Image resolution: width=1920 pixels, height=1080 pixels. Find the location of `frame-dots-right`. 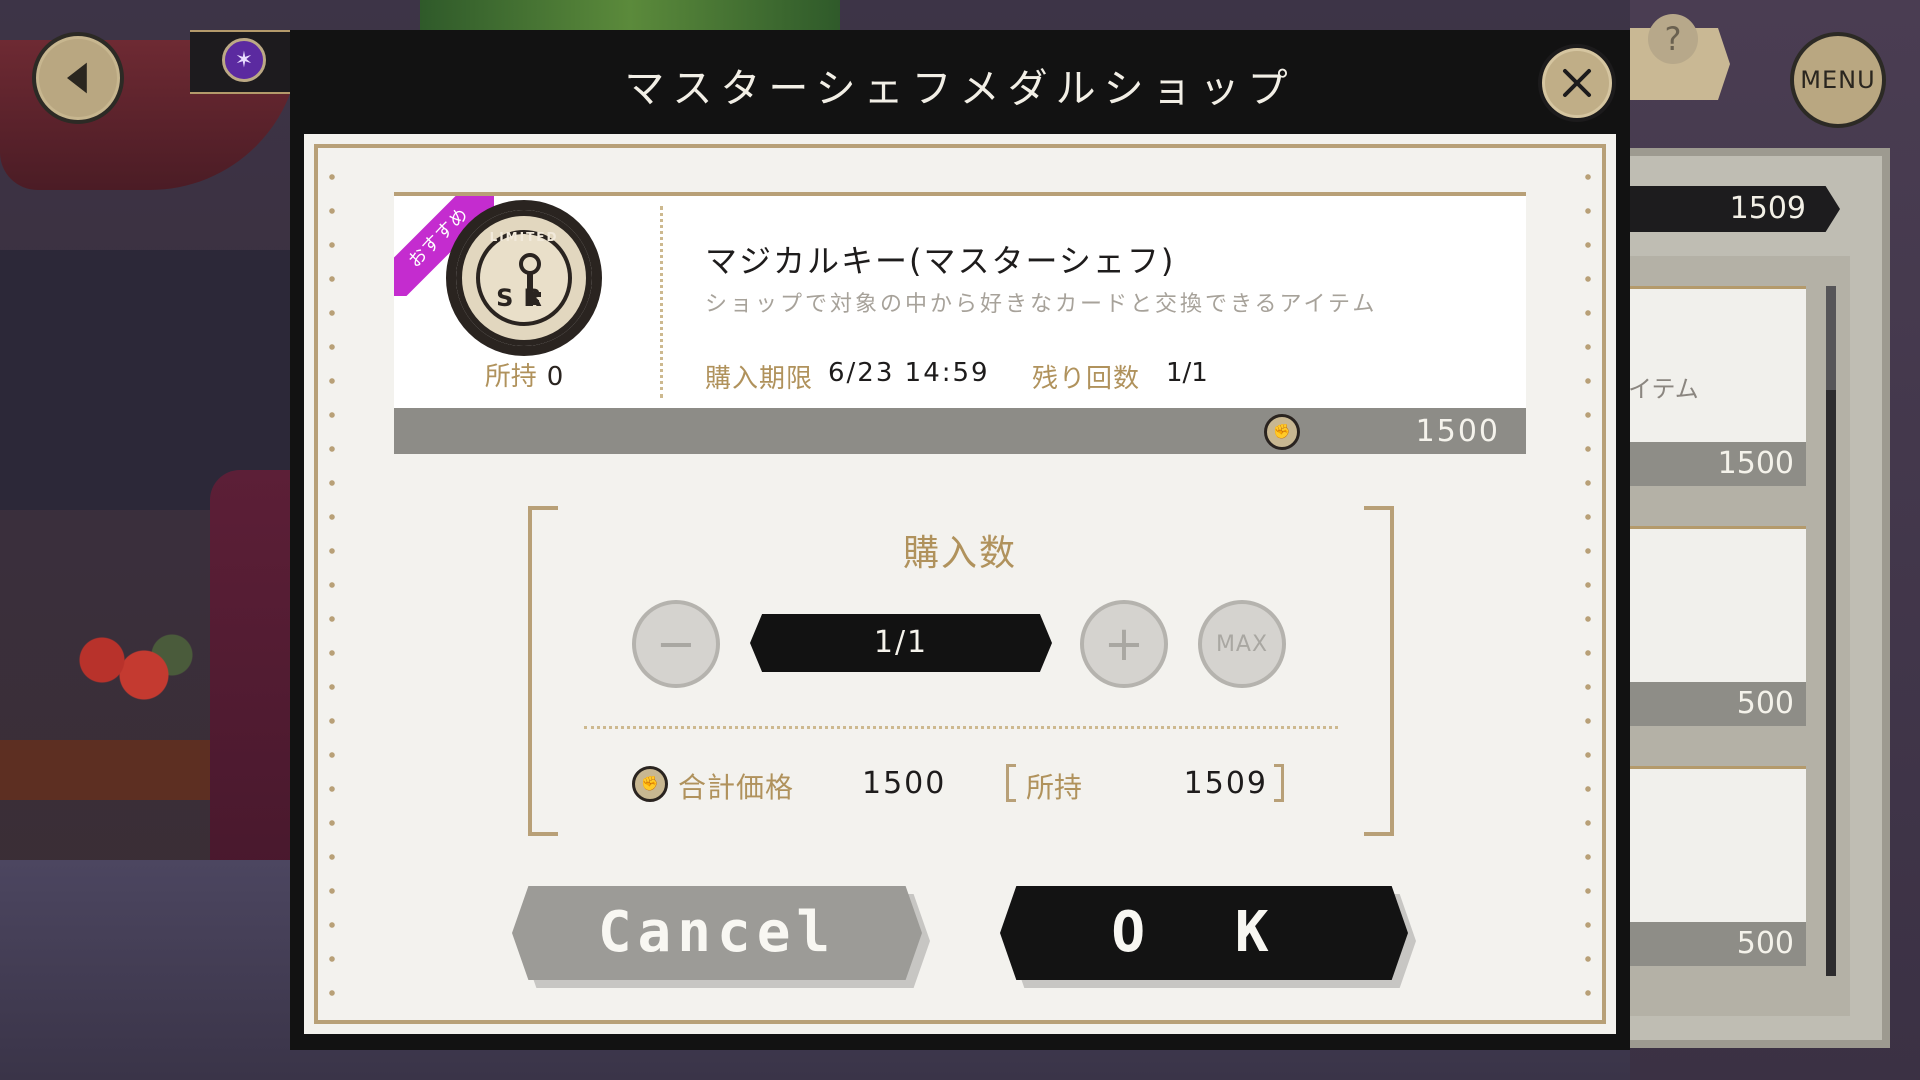

frame-dots-right is located at coordinates (1588, 585).